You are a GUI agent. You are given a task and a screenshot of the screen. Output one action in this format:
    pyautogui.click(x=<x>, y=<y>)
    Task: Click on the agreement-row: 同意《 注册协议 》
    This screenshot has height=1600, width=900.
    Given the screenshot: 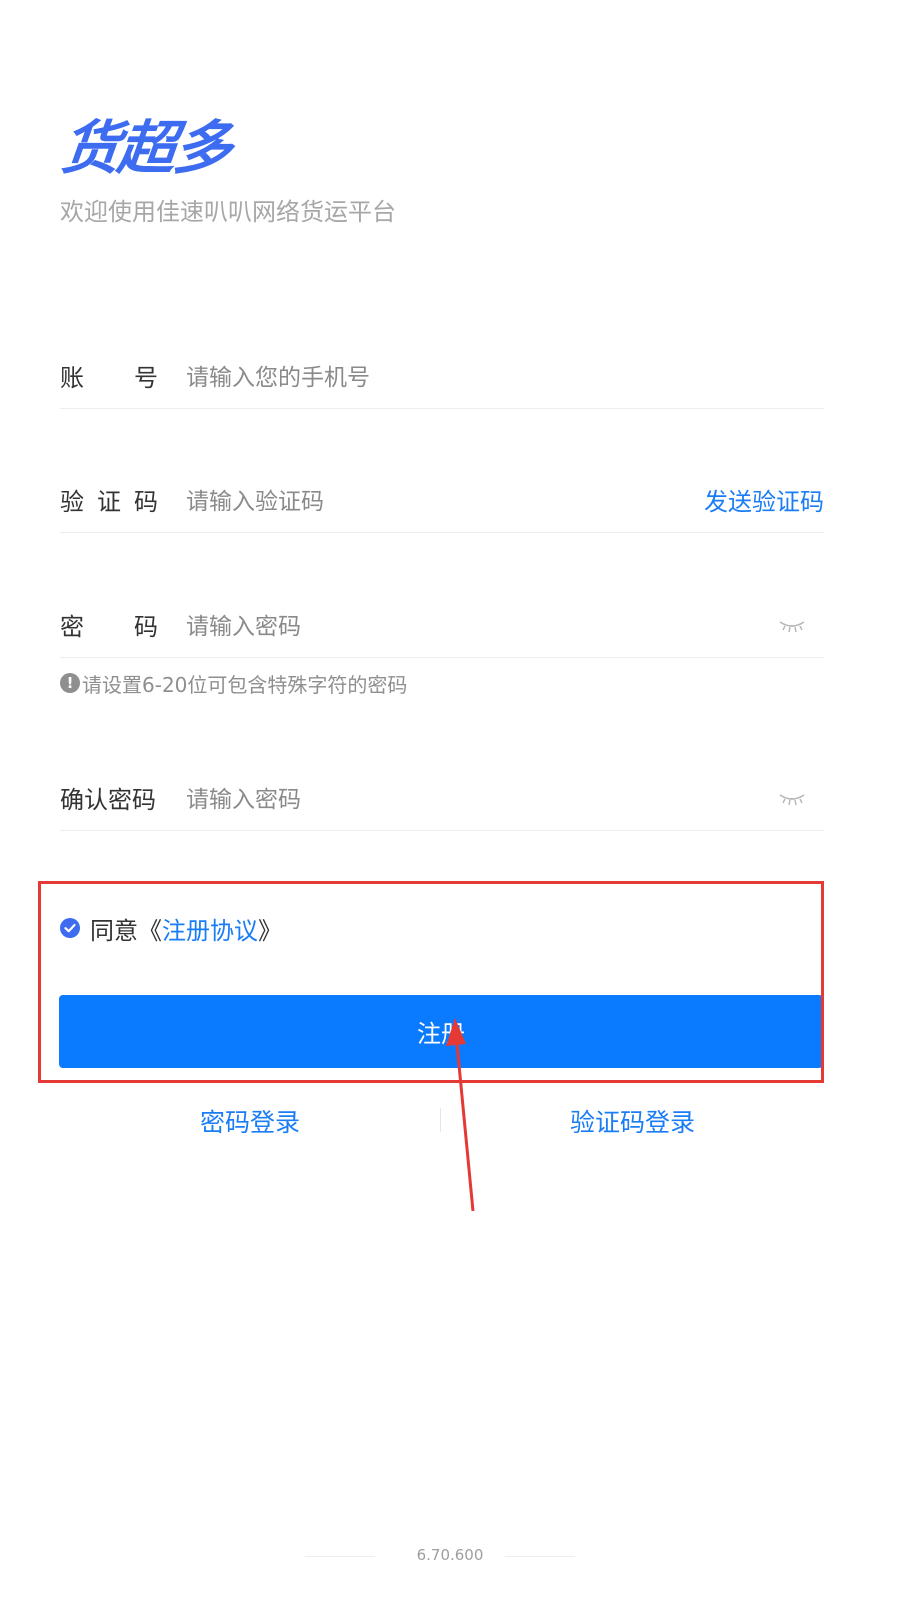 What is the action you would take?
    pyautogui.click(x=171, y=928)
    